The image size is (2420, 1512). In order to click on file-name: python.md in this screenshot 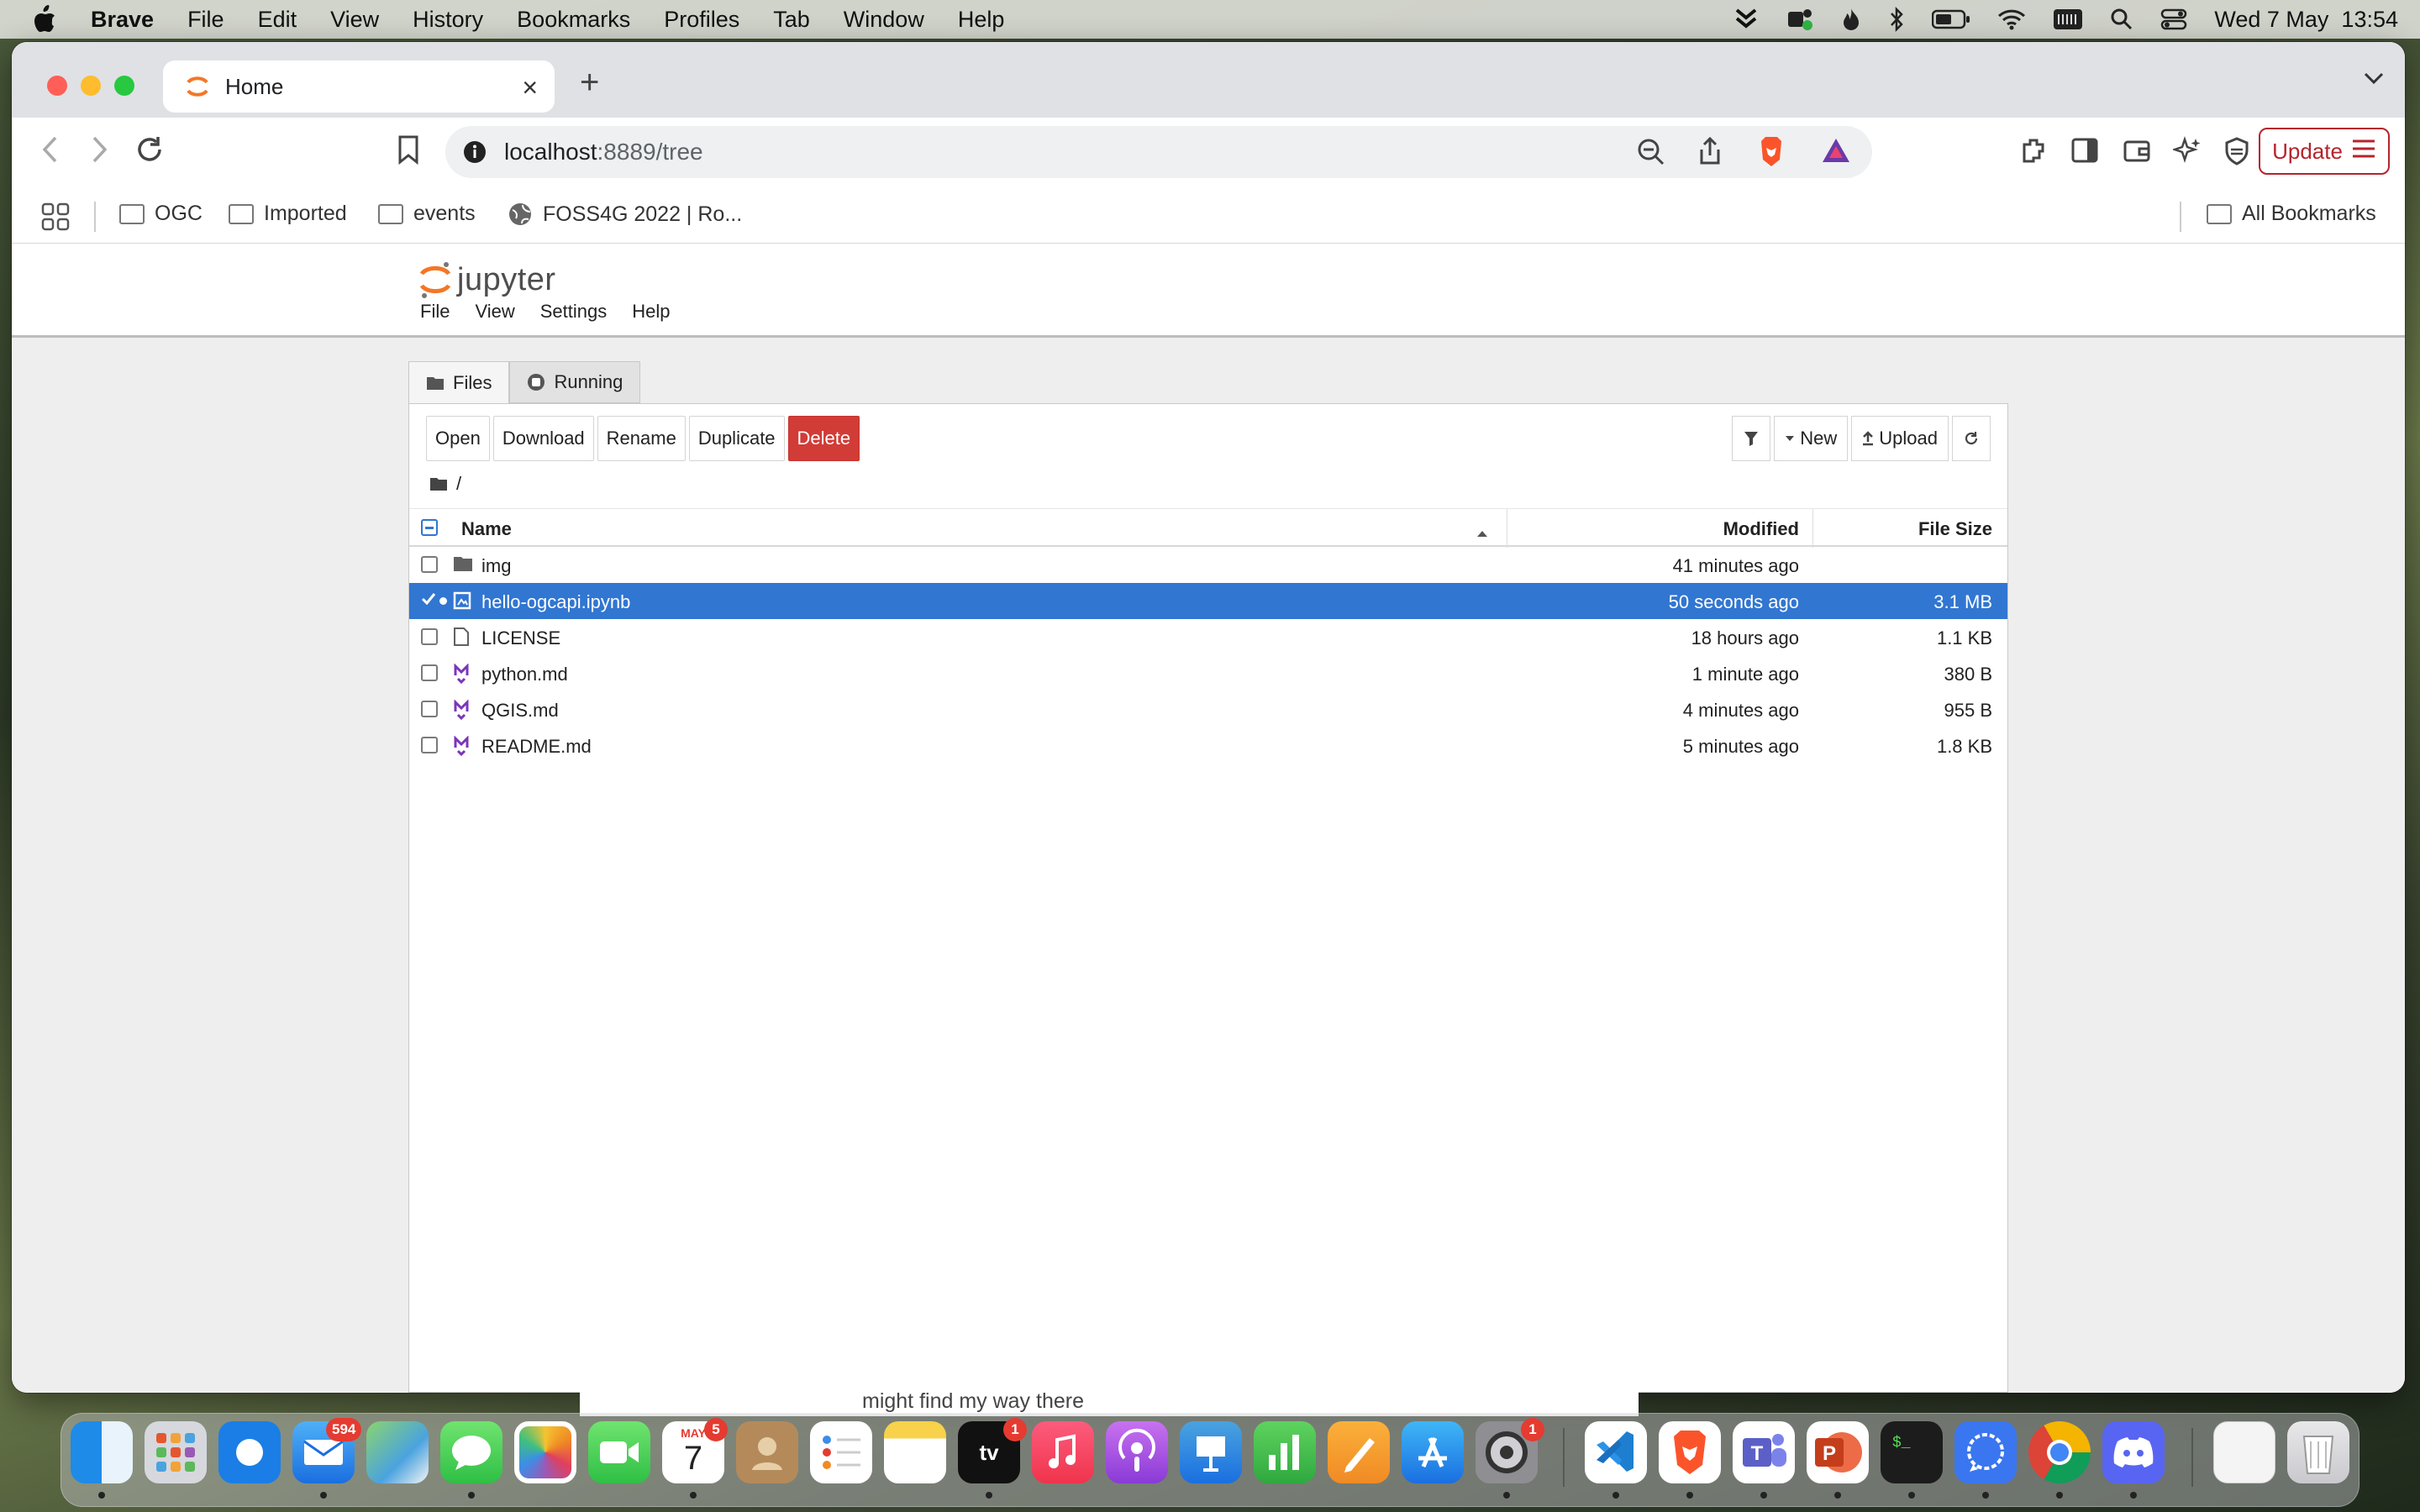, I will do `click(524, 674)`.